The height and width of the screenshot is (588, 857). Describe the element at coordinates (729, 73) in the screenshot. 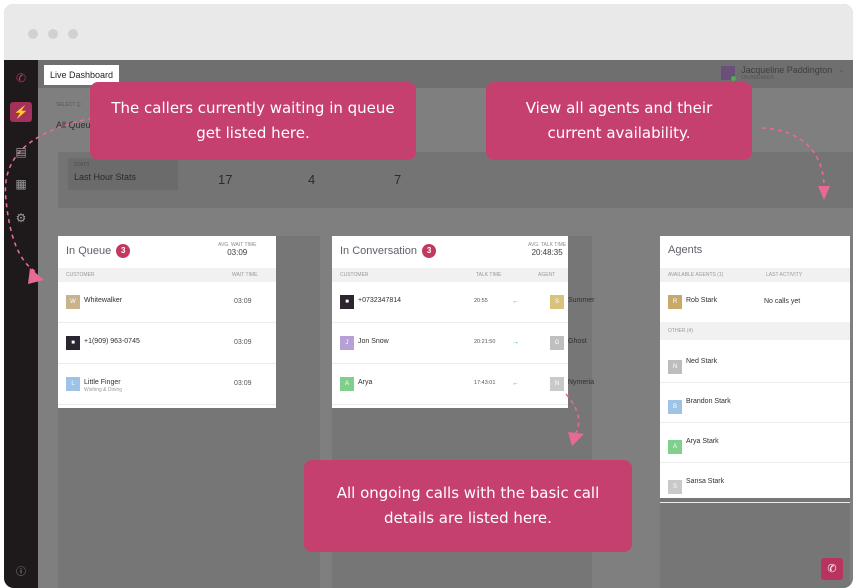

I see `avatar` at that location.